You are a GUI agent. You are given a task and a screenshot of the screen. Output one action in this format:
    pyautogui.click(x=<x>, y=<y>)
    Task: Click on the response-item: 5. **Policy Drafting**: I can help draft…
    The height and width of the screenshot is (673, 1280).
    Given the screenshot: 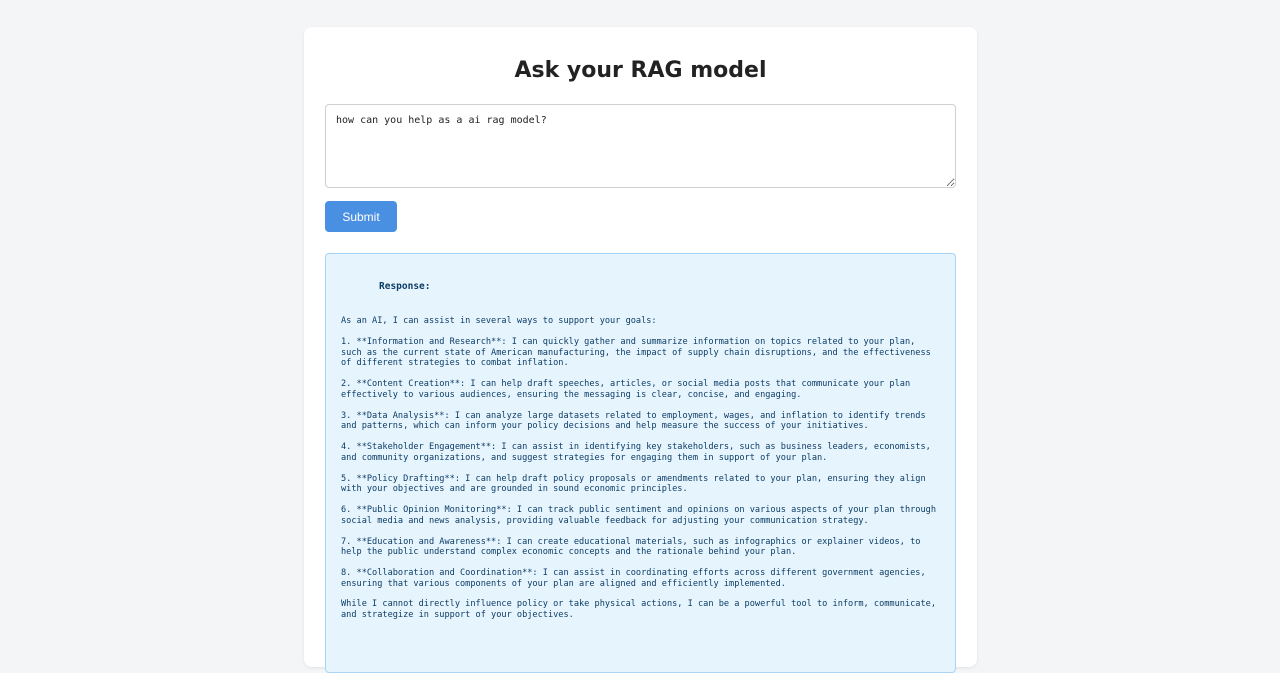 What is the action you would take?
    pyautogui.click(x=633, y=484)
    